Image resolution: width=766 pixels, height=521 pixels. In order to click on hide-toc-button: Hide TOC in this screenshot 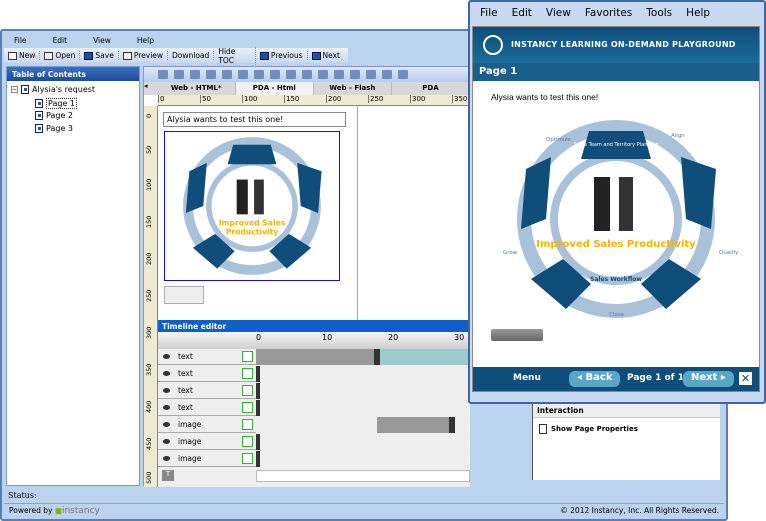, I will do `click(237, 55)`.